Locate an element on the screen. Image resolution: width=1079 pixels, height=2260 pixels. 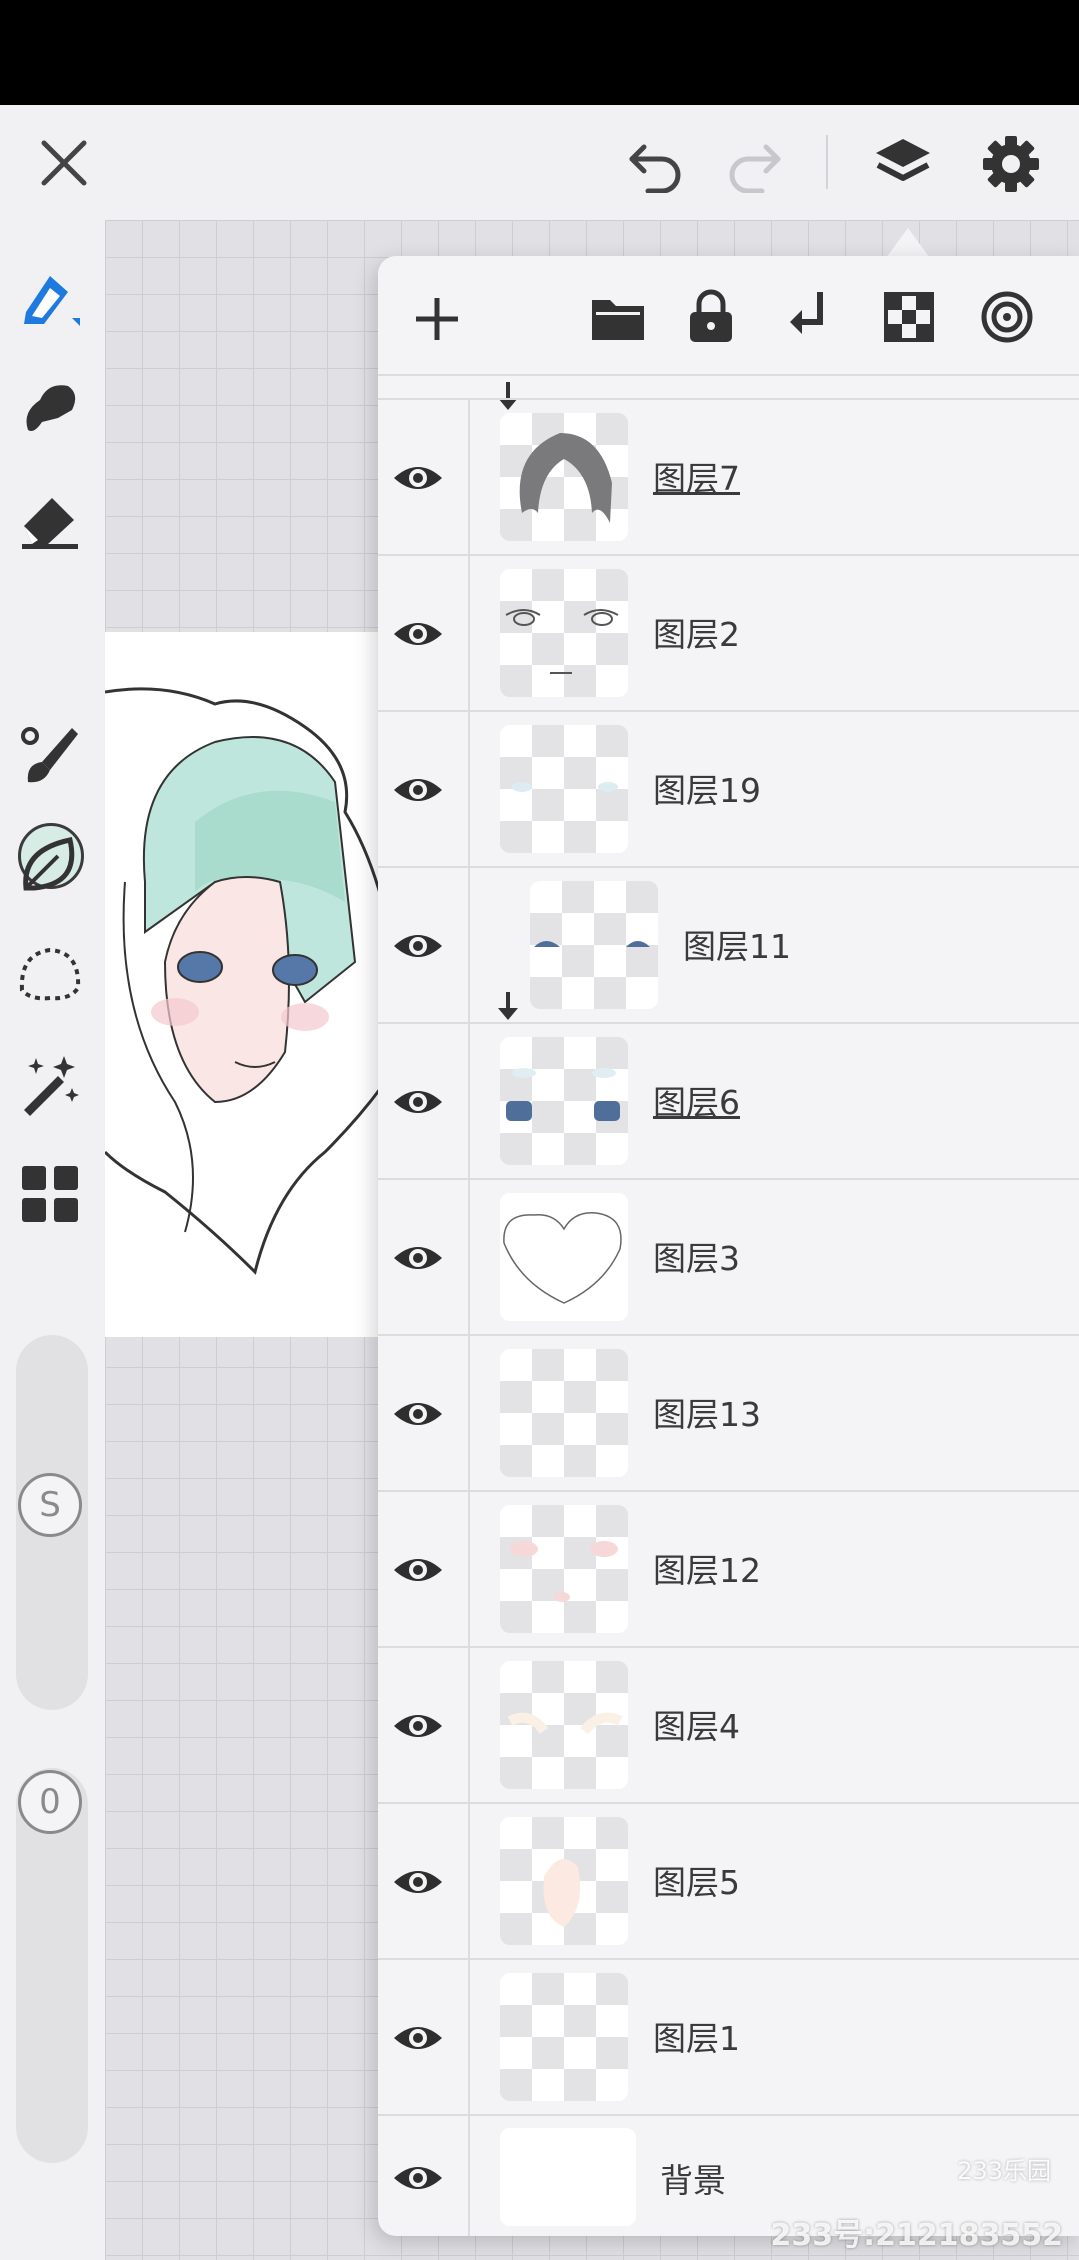
watermark-logo: 233乐园 is located at coordinates (1004, 2171).